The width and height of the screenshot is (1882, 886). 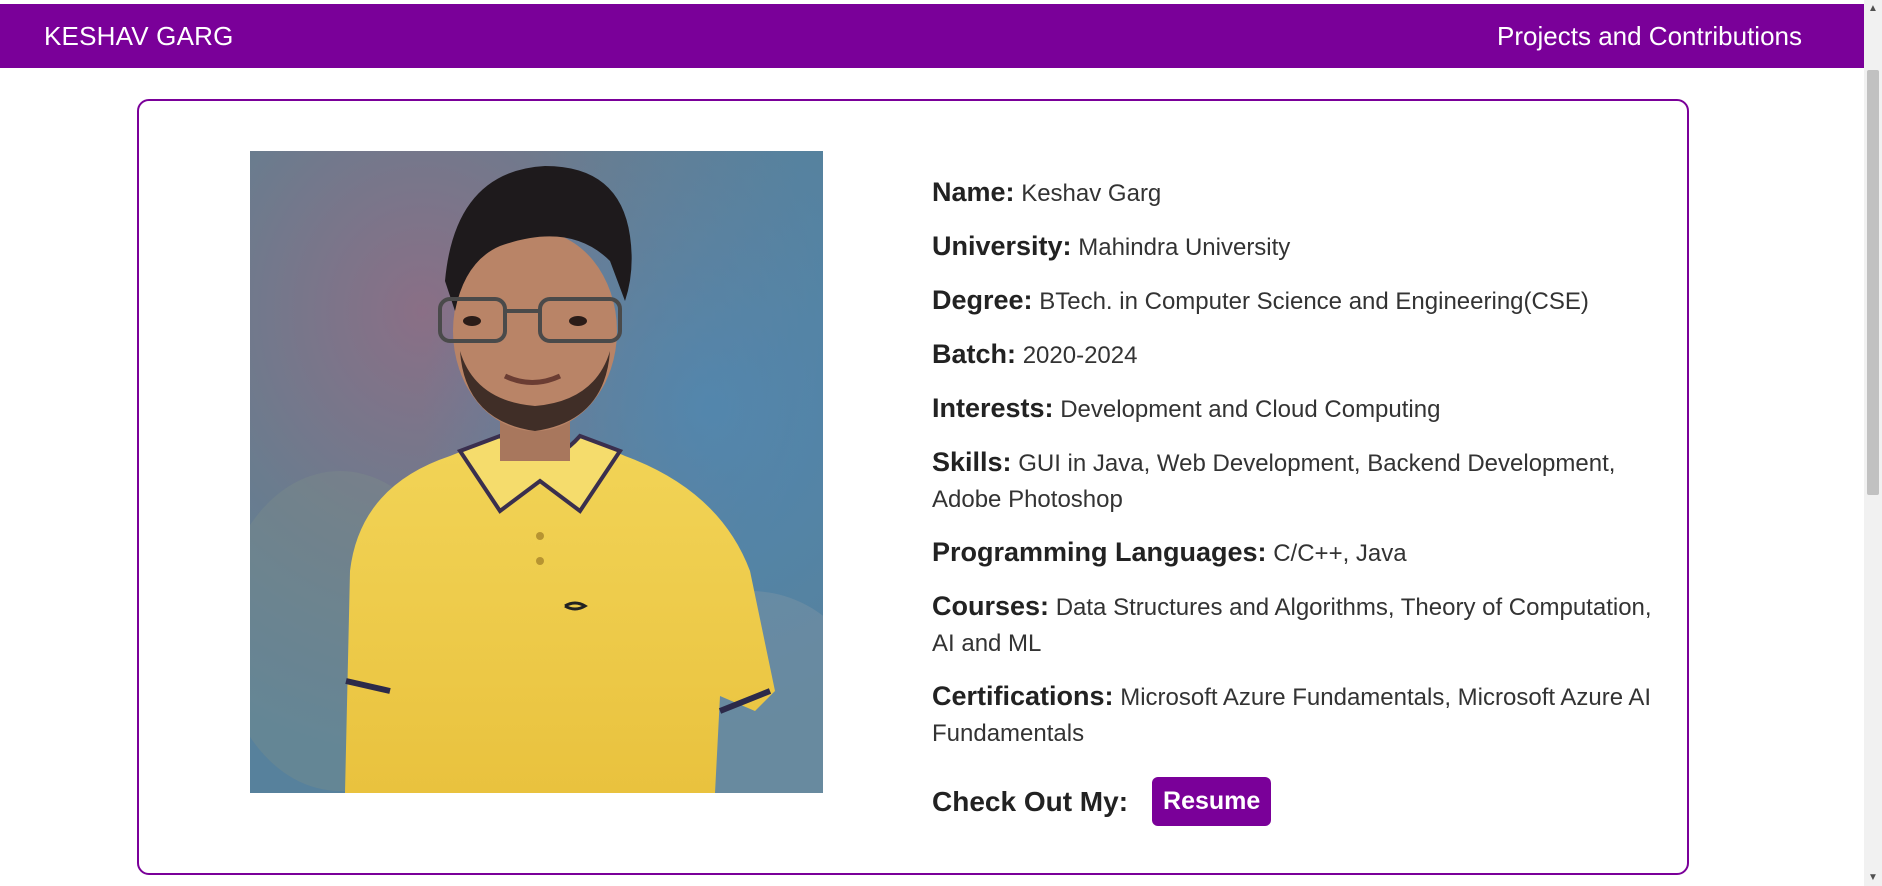 I want to click on detail-label: Programming Languages:, so click(x=1099, y=552).